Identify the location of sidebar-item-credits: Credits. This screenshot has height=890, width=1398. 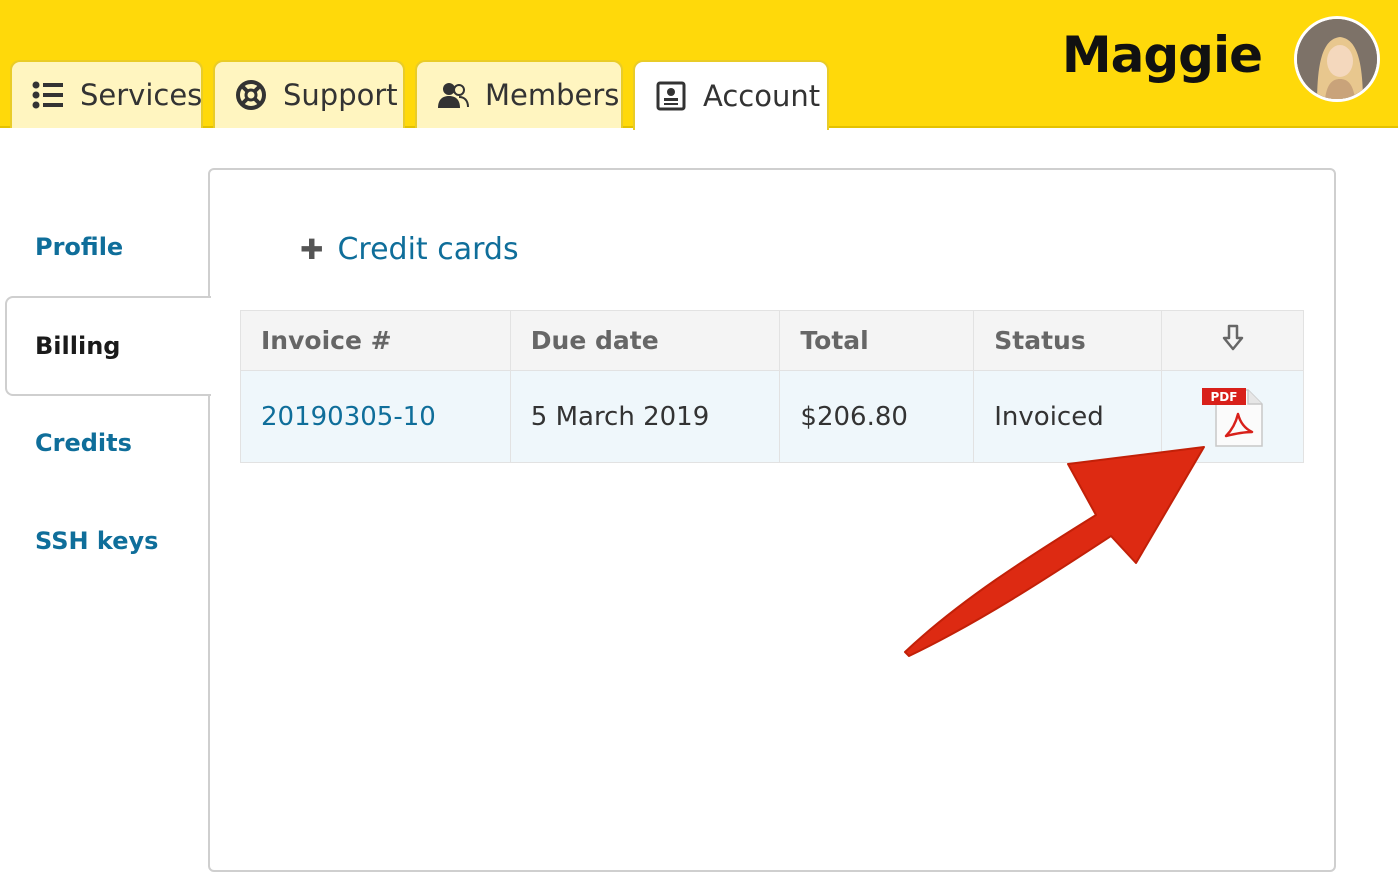
(83, 443).